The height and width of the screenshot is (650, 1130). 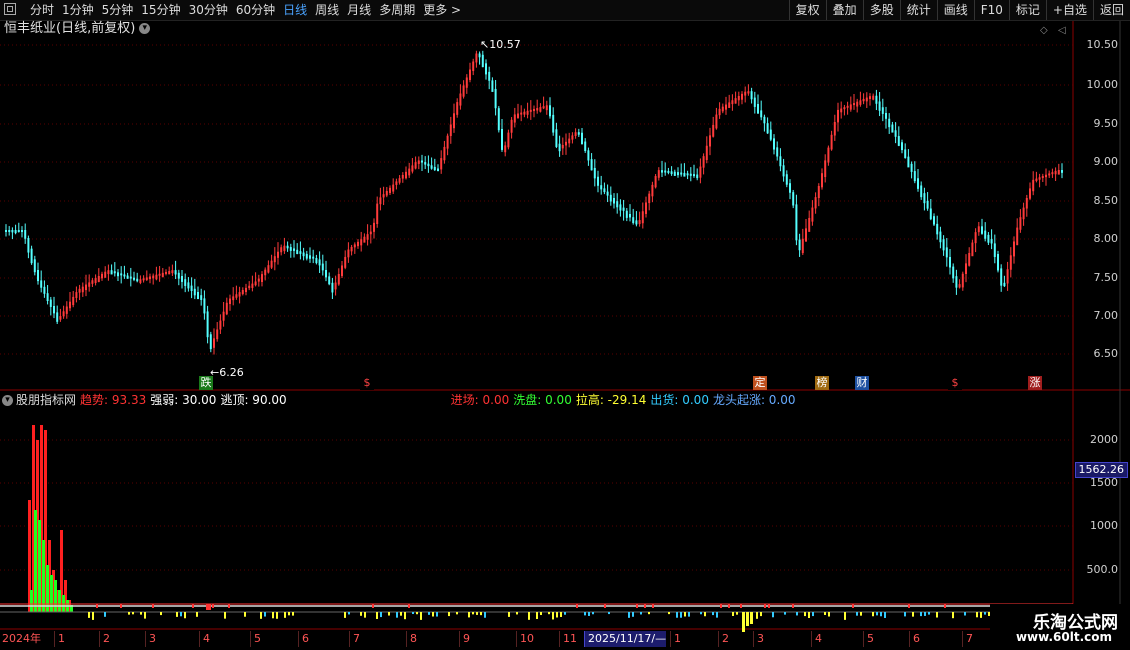 What do you see at coordinates (253, 400) in the screenshot?
I see `indicator-item: 逃顶: 90.00` at bounding box center [253, 400].